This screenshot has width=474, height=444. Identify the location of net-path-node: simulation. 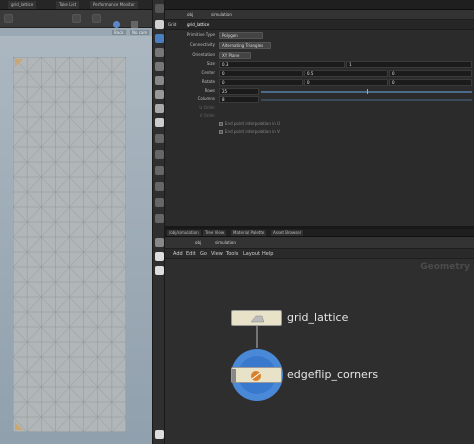
(225, 243).